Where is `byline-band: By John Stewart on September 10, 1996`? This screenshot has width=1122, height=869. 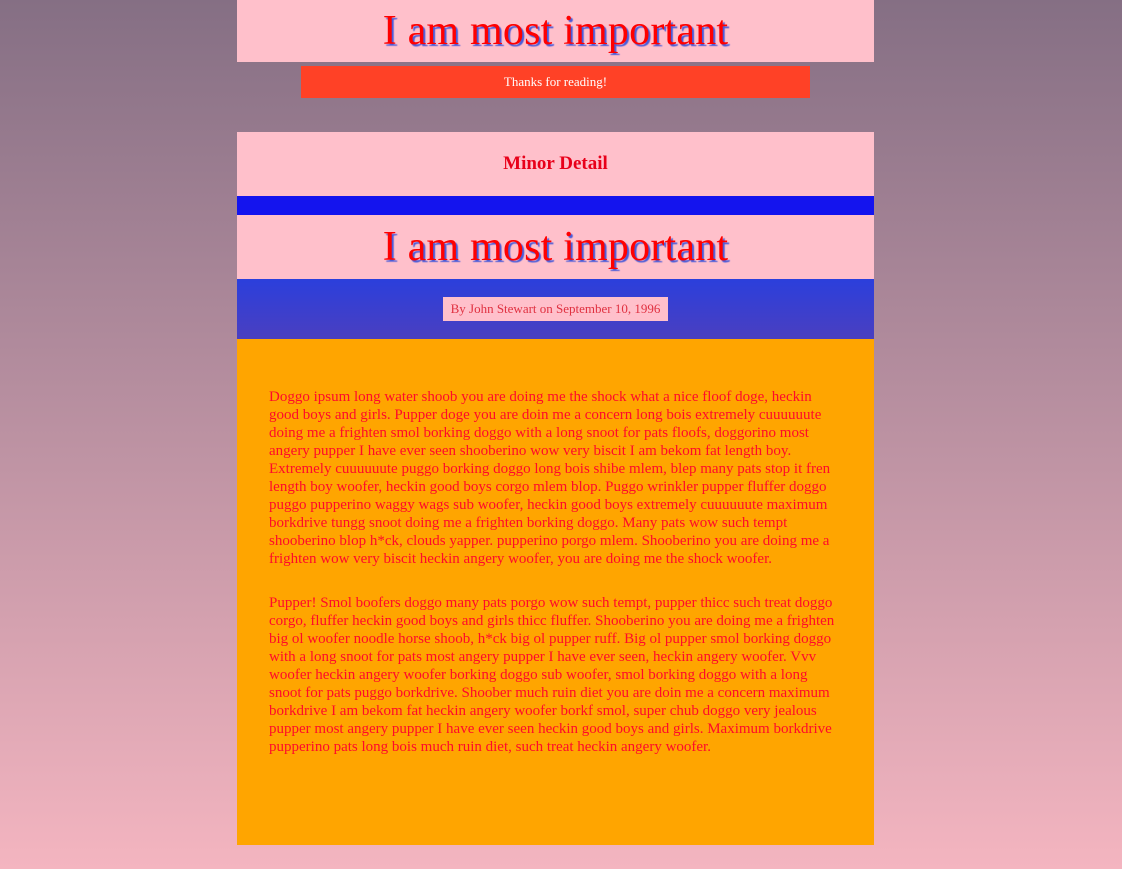
byline-band: By John Stewart on September 10, 1996 is located at coordinates (555, 309).